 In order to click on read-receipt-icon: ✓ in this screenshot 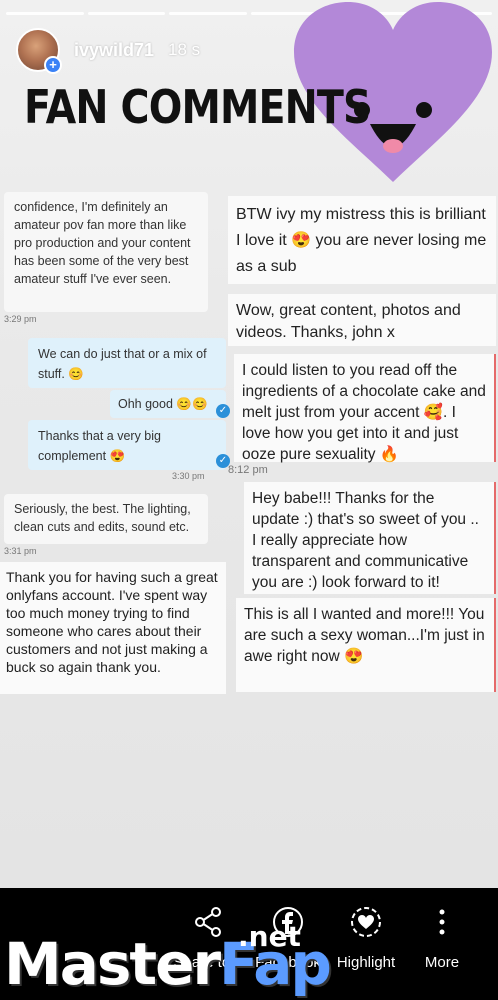, I will do `click(223, 411)`.